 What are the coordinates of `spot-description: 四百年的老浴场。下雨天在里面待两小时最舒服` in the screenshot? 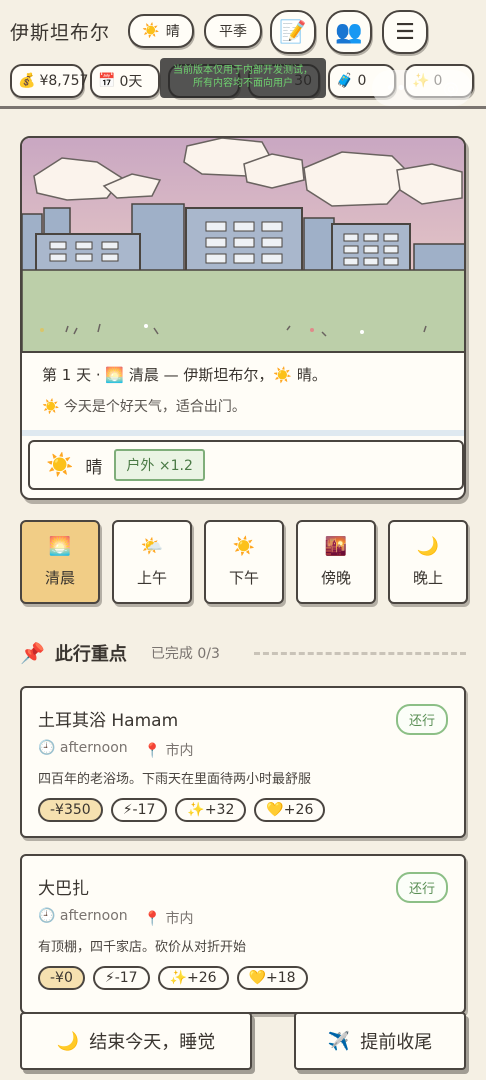 It's located at (175, 779).